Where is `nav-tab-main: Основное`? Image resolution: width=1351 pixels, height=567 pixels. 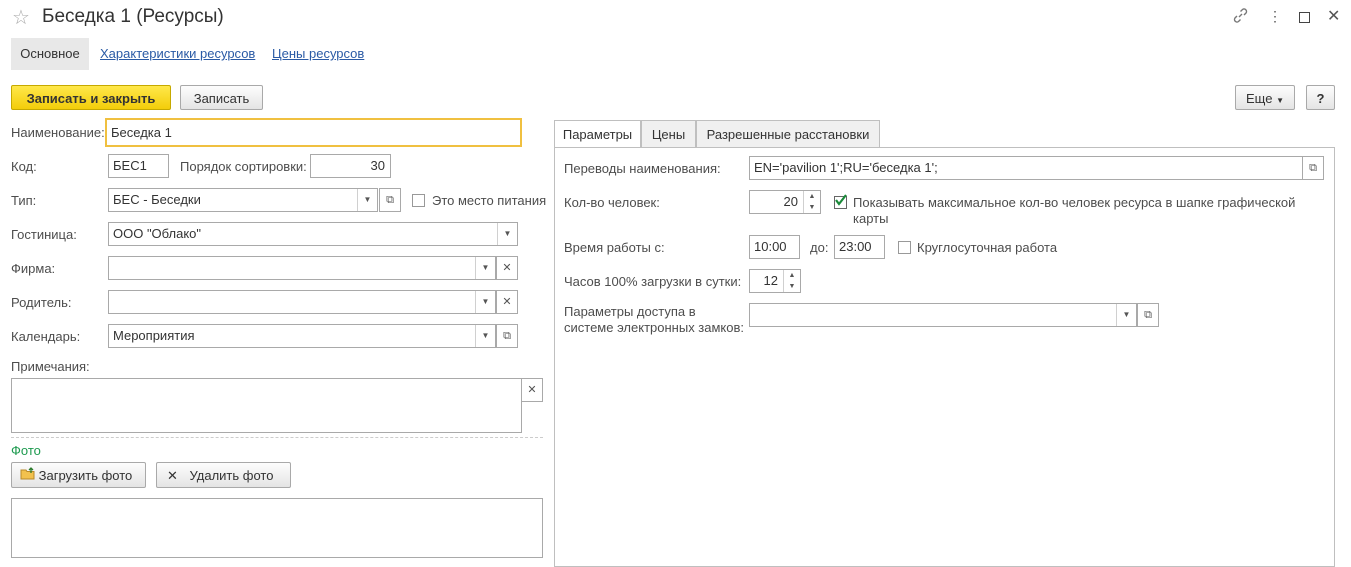
nav-tab-main: Основное is located at coordinates (50, 54).